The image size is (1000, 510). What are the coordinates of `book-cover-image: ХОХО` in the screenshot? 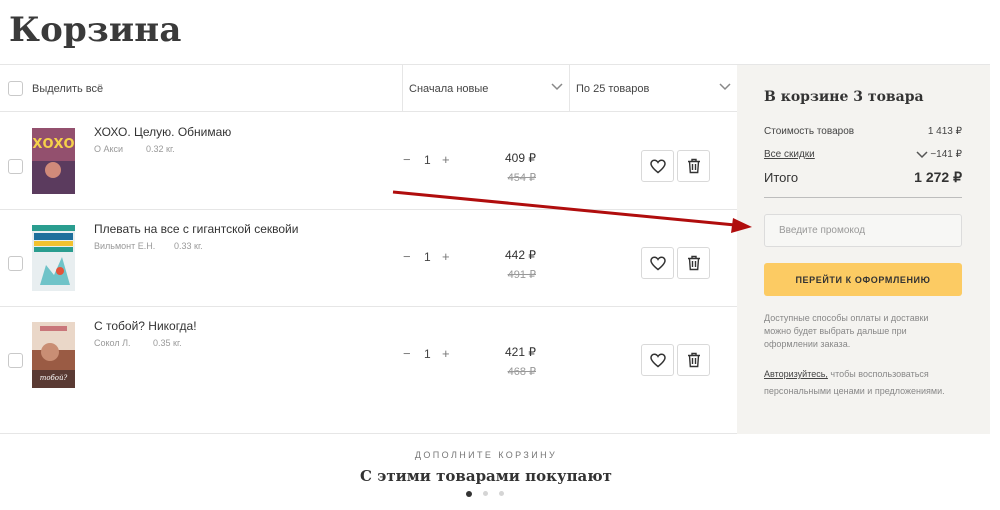 It's located at (53, 161).